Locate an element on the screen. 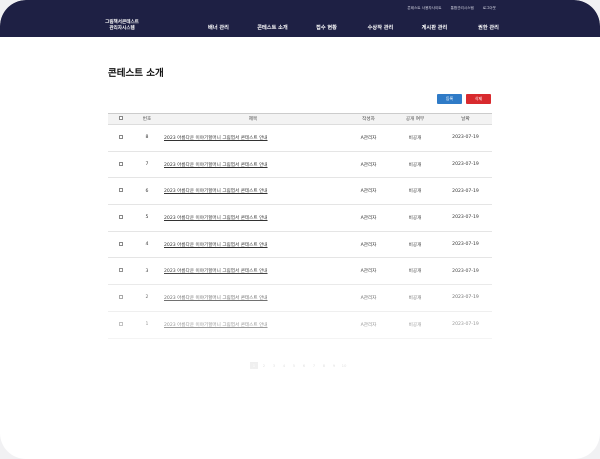  user-site-link: 콘테스트 사용자사이트 is located at coordinates (424, 8).